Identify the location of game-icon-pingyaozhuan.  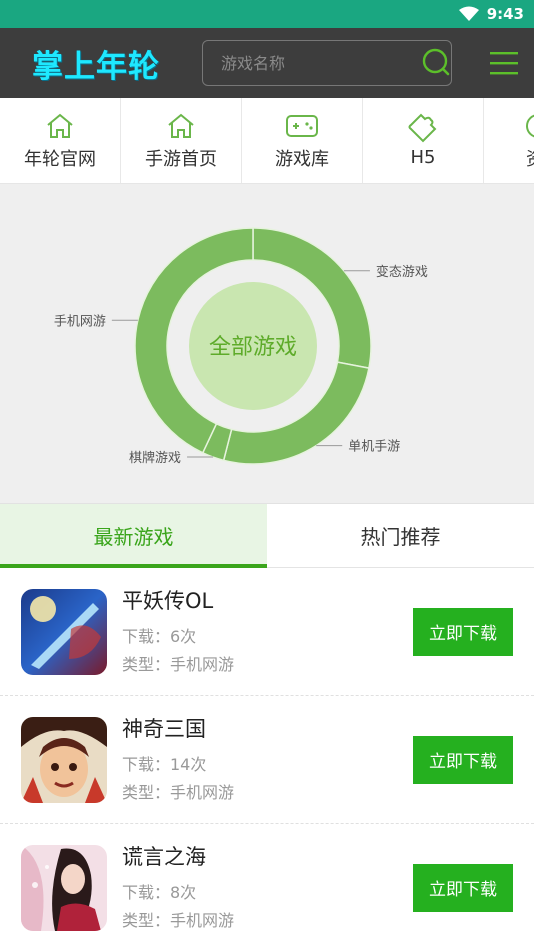
(64, 631).